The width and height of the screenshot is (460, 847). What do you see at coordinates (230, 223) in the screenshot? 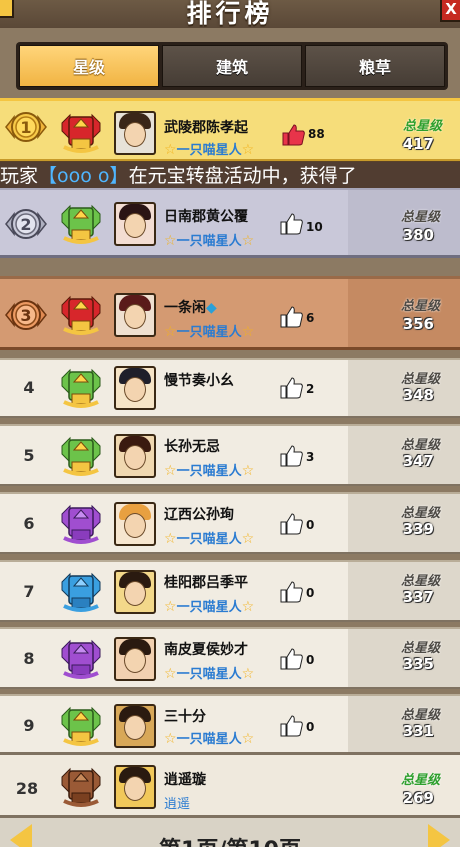
I see `ranking-row-2: 2 日南郡黄公覆 ☆一只喵星人☆ 10 总星级 380` at bounding box center [230, 223].